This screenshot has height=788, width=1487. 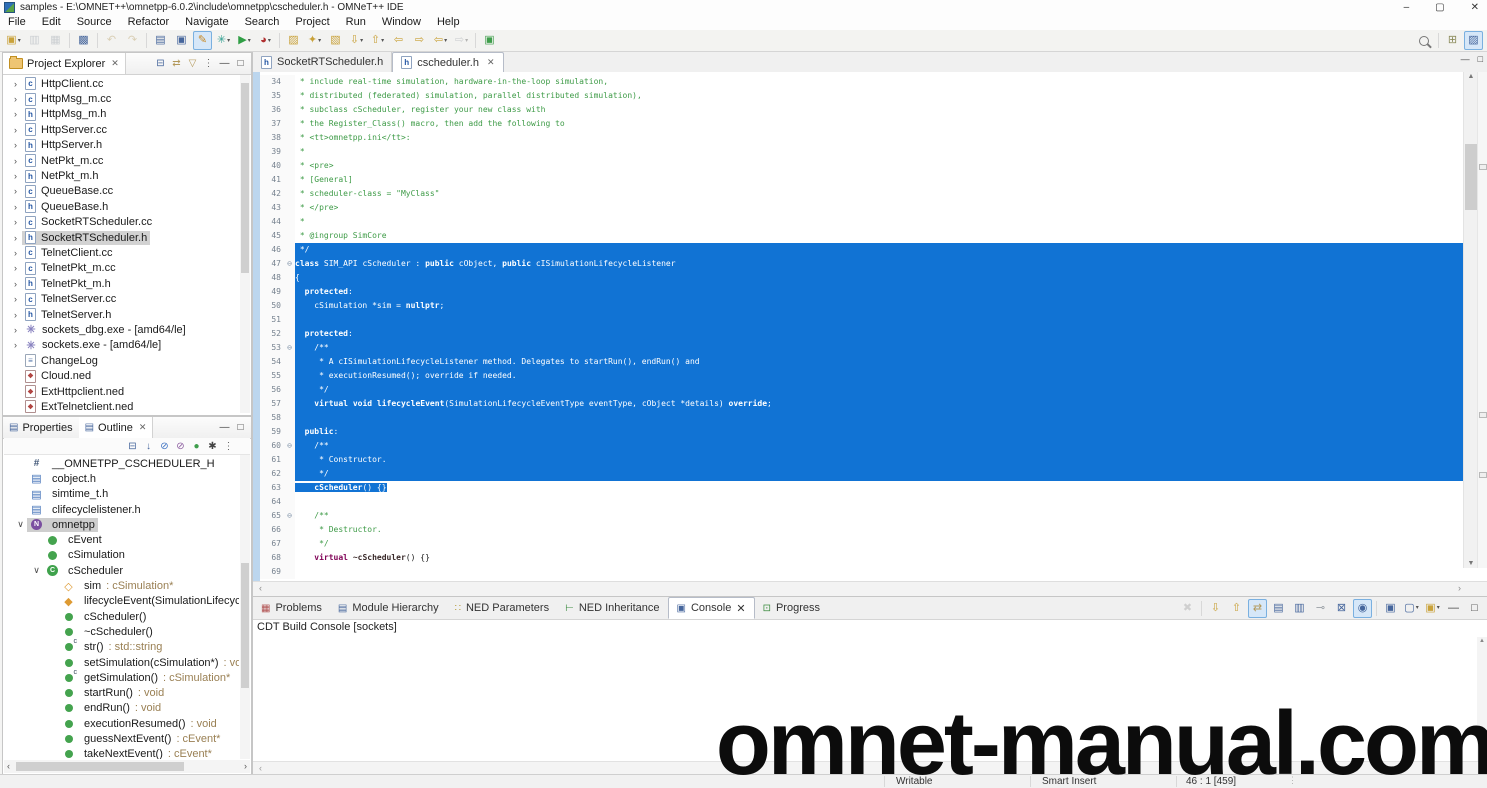 I want to click on code-line: 69, so click(x=862, y=572).